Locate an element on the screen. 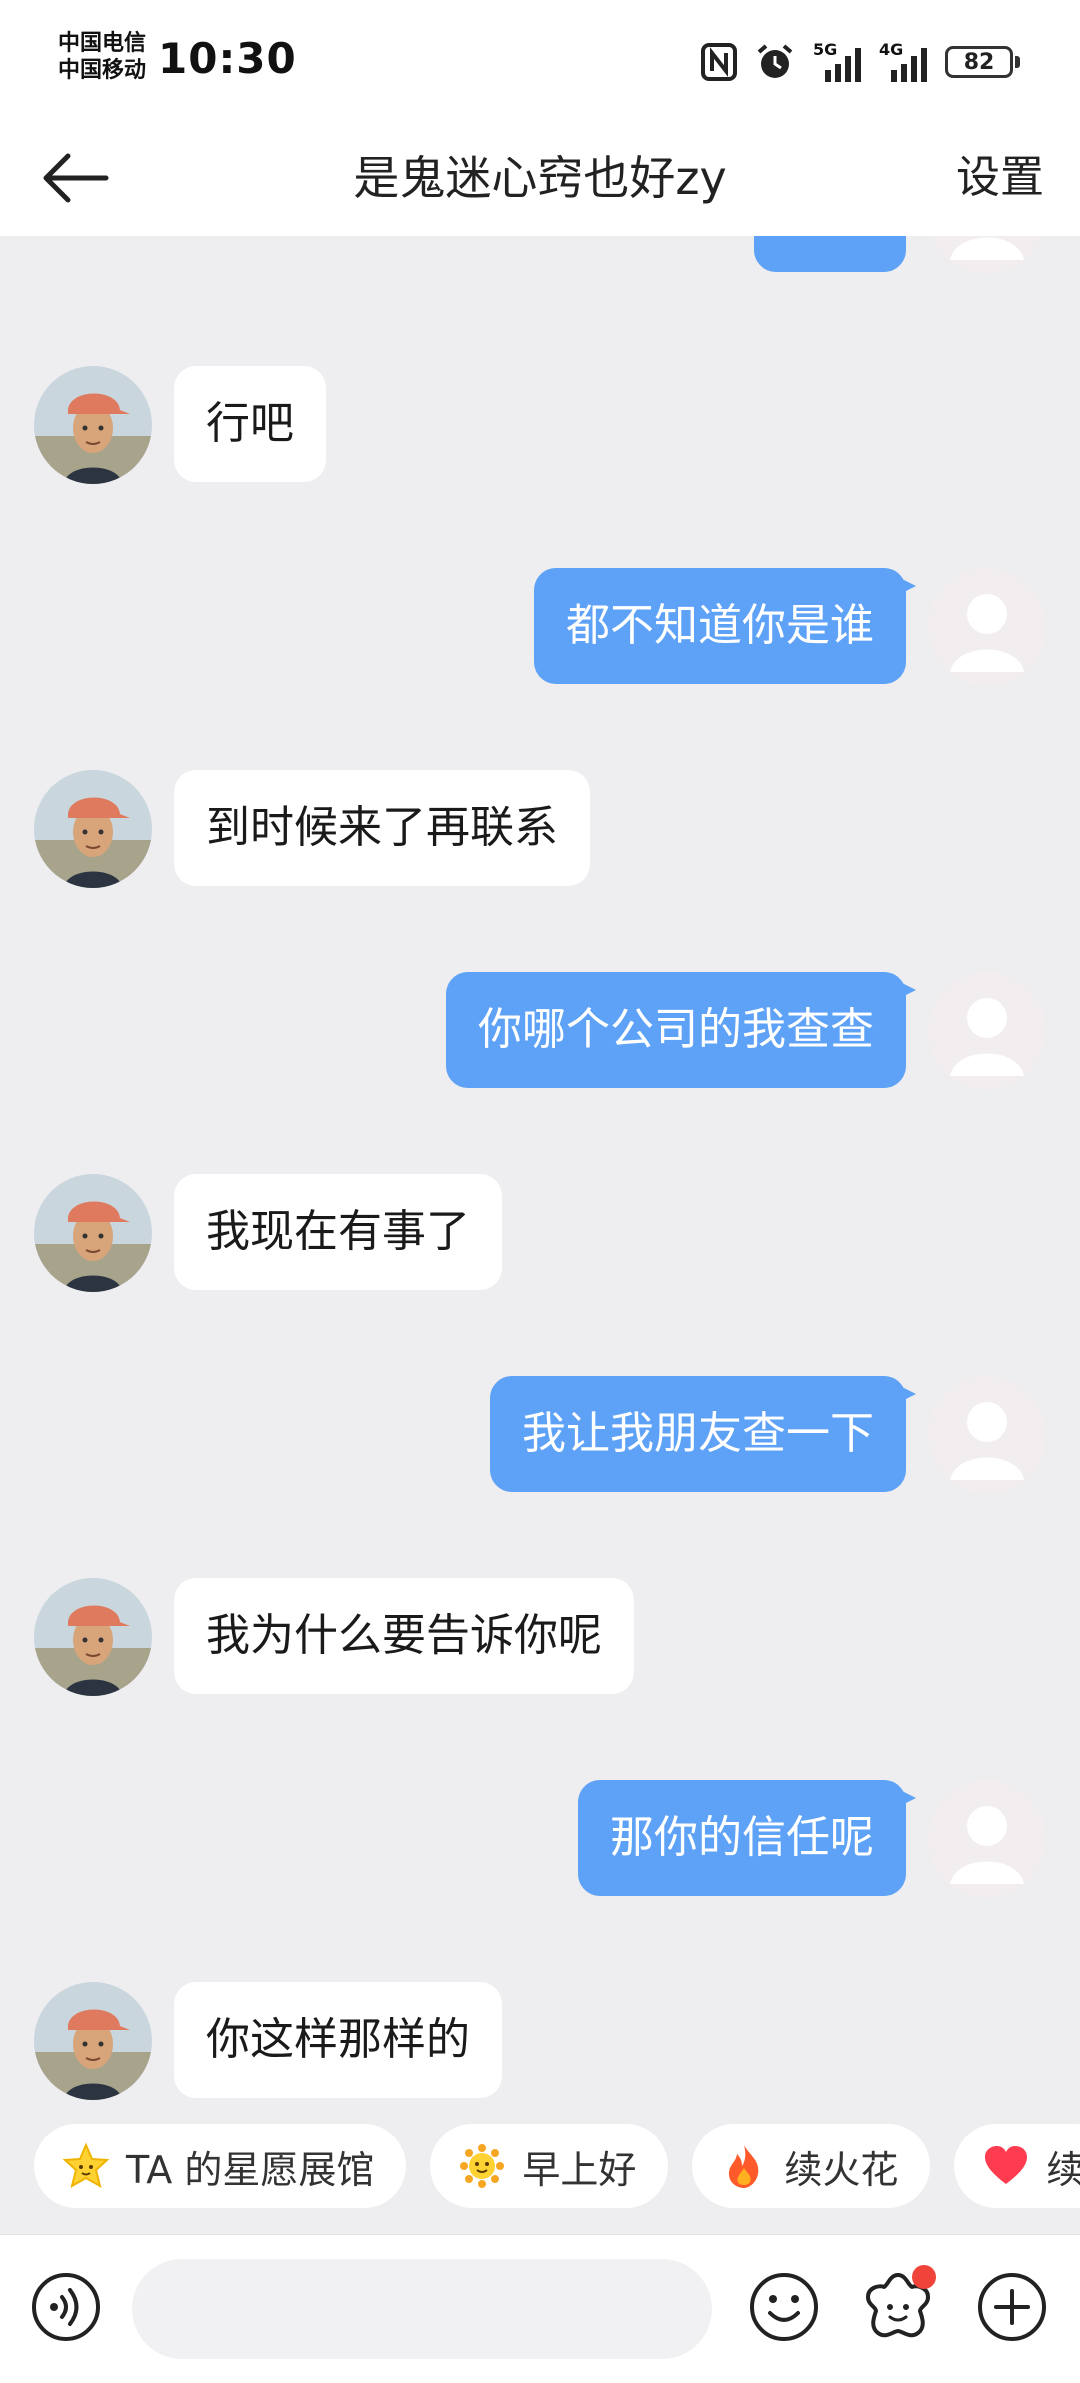  signal-4g-icon: 4G is located at coordinates (903, 61).